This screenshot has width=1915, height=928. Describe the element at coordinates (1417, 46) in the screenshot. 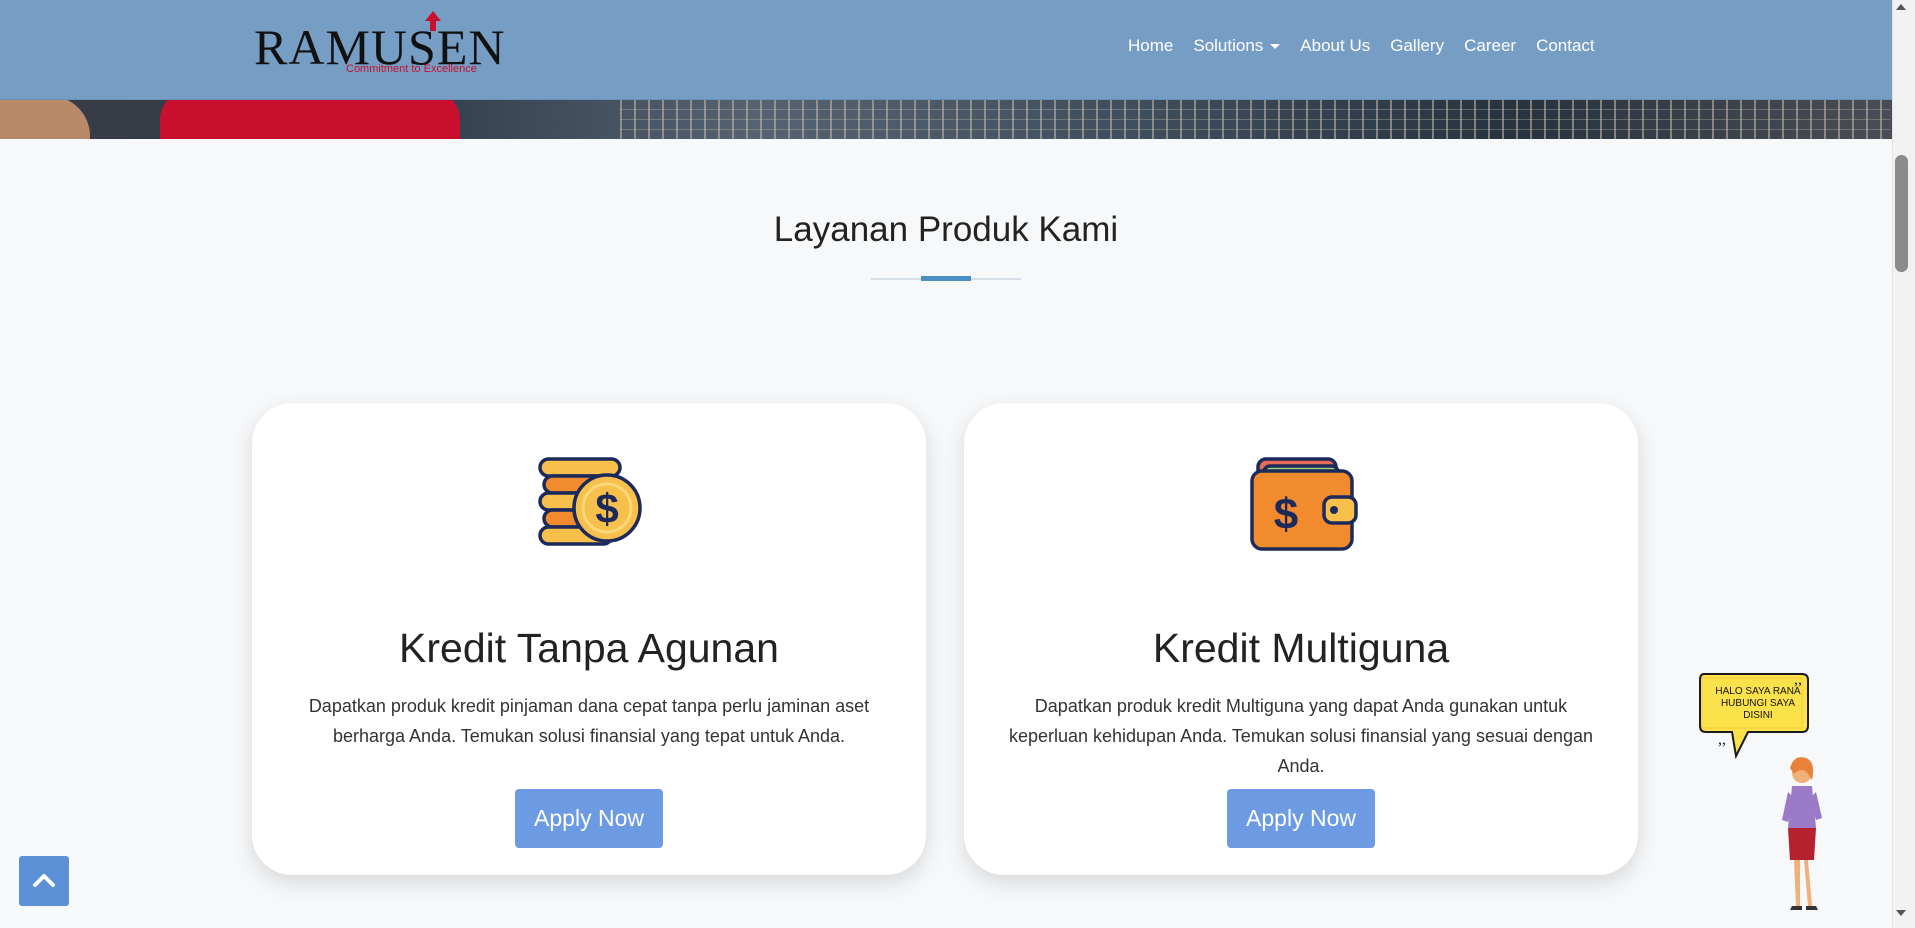

I see `nav-gallery: Gallery` at that location.